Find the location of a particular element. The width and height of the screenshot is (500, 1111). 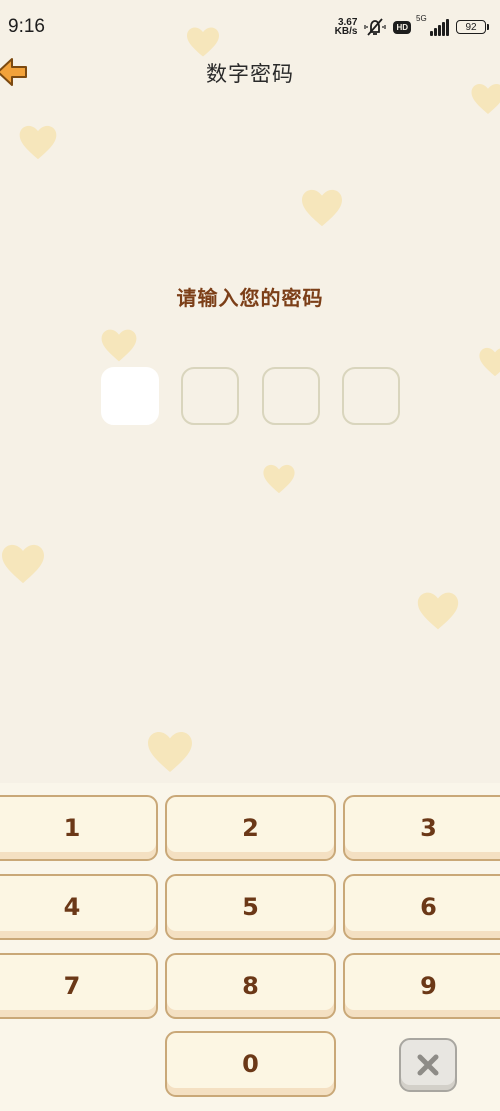

key-4: 4 is located at coordinates (79, 907).